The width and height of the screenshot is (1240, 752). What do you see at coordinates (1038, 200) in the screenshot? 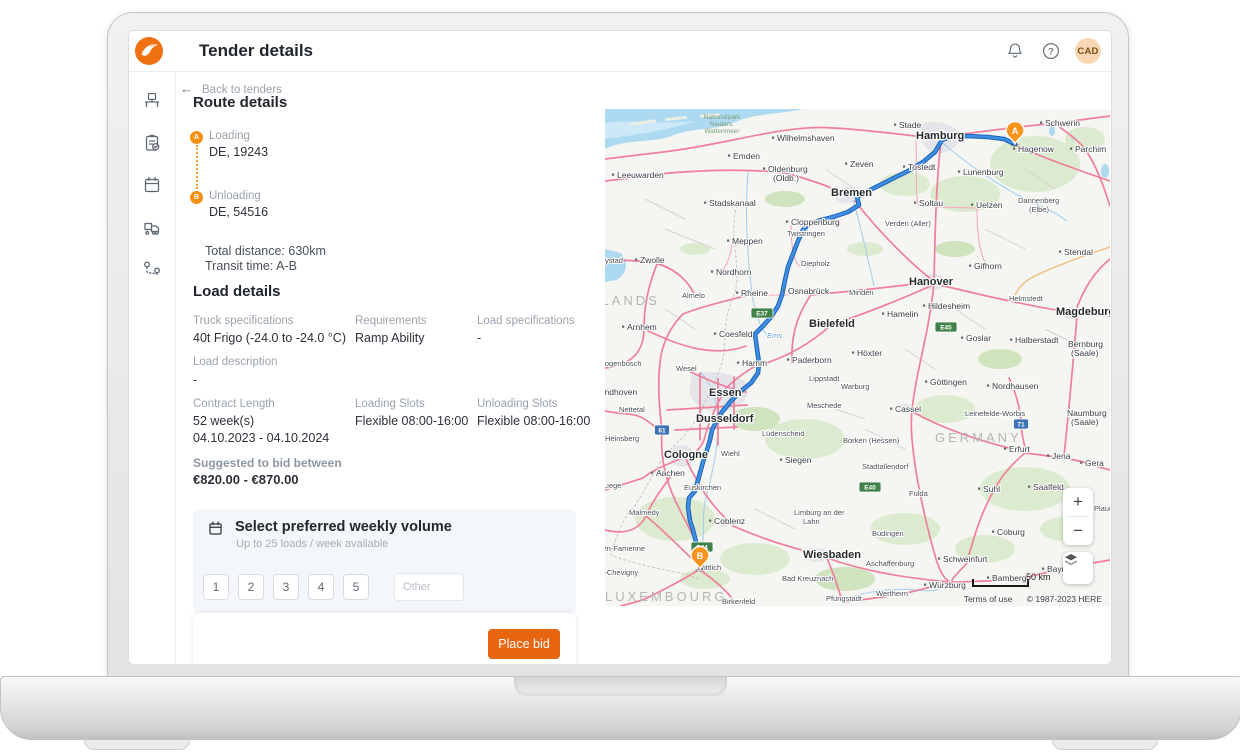
I see `map-label: Dannenberg` at bounding box center [1038, 200].